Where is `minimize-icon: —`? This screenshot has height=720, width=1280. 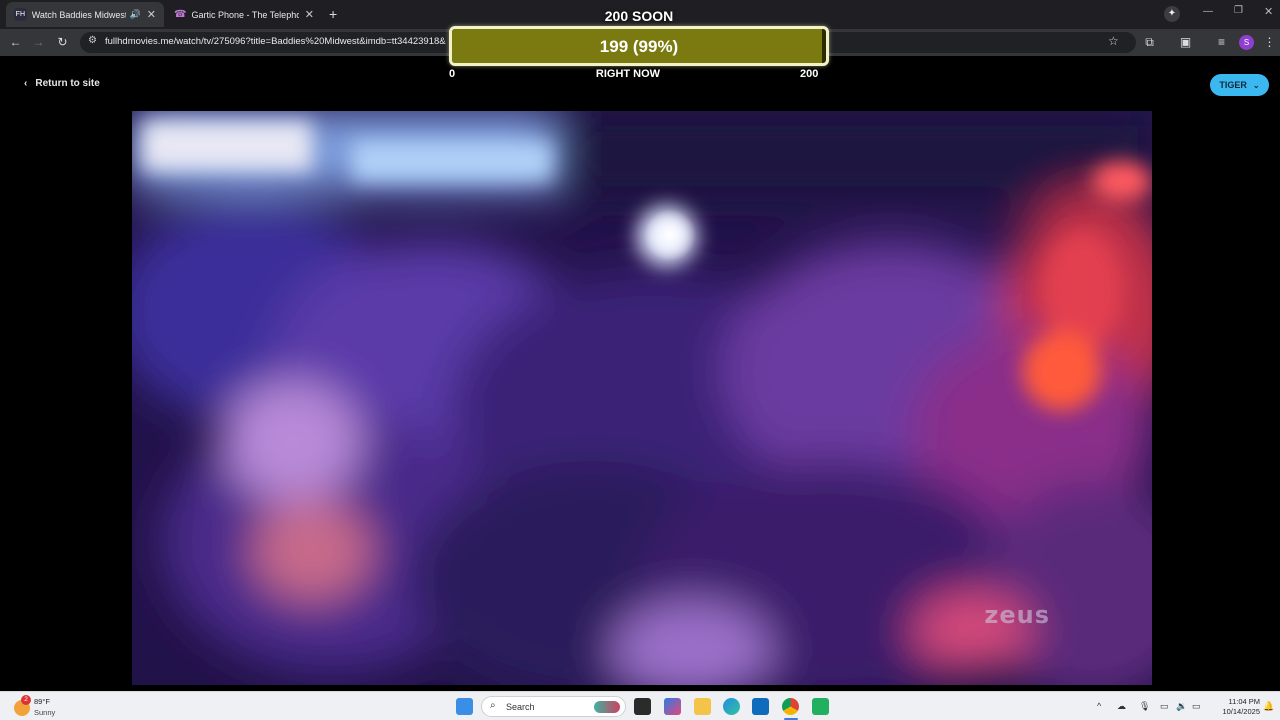
minimize-icon: — is located at coordinates (1208, 11).